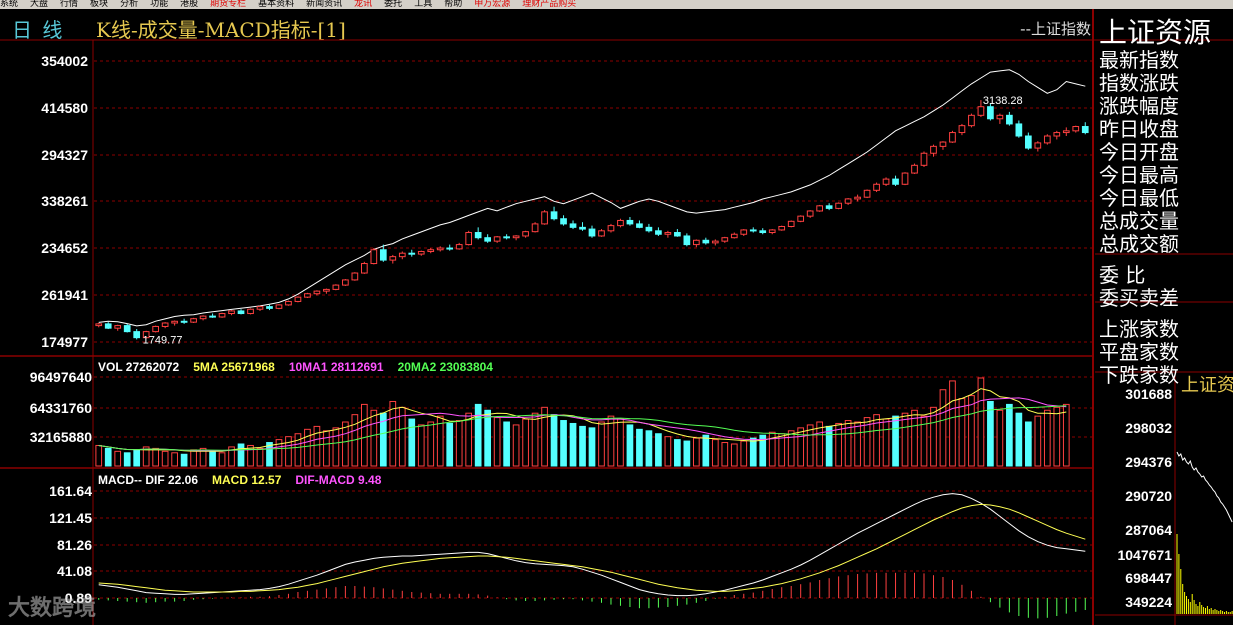 This screenshot has height=625, width=1233. What do you see at coordinates (1139, 60) in the screenshot?
I see `quote-field-0: 最新指数` at bounding box center [1139, 60].